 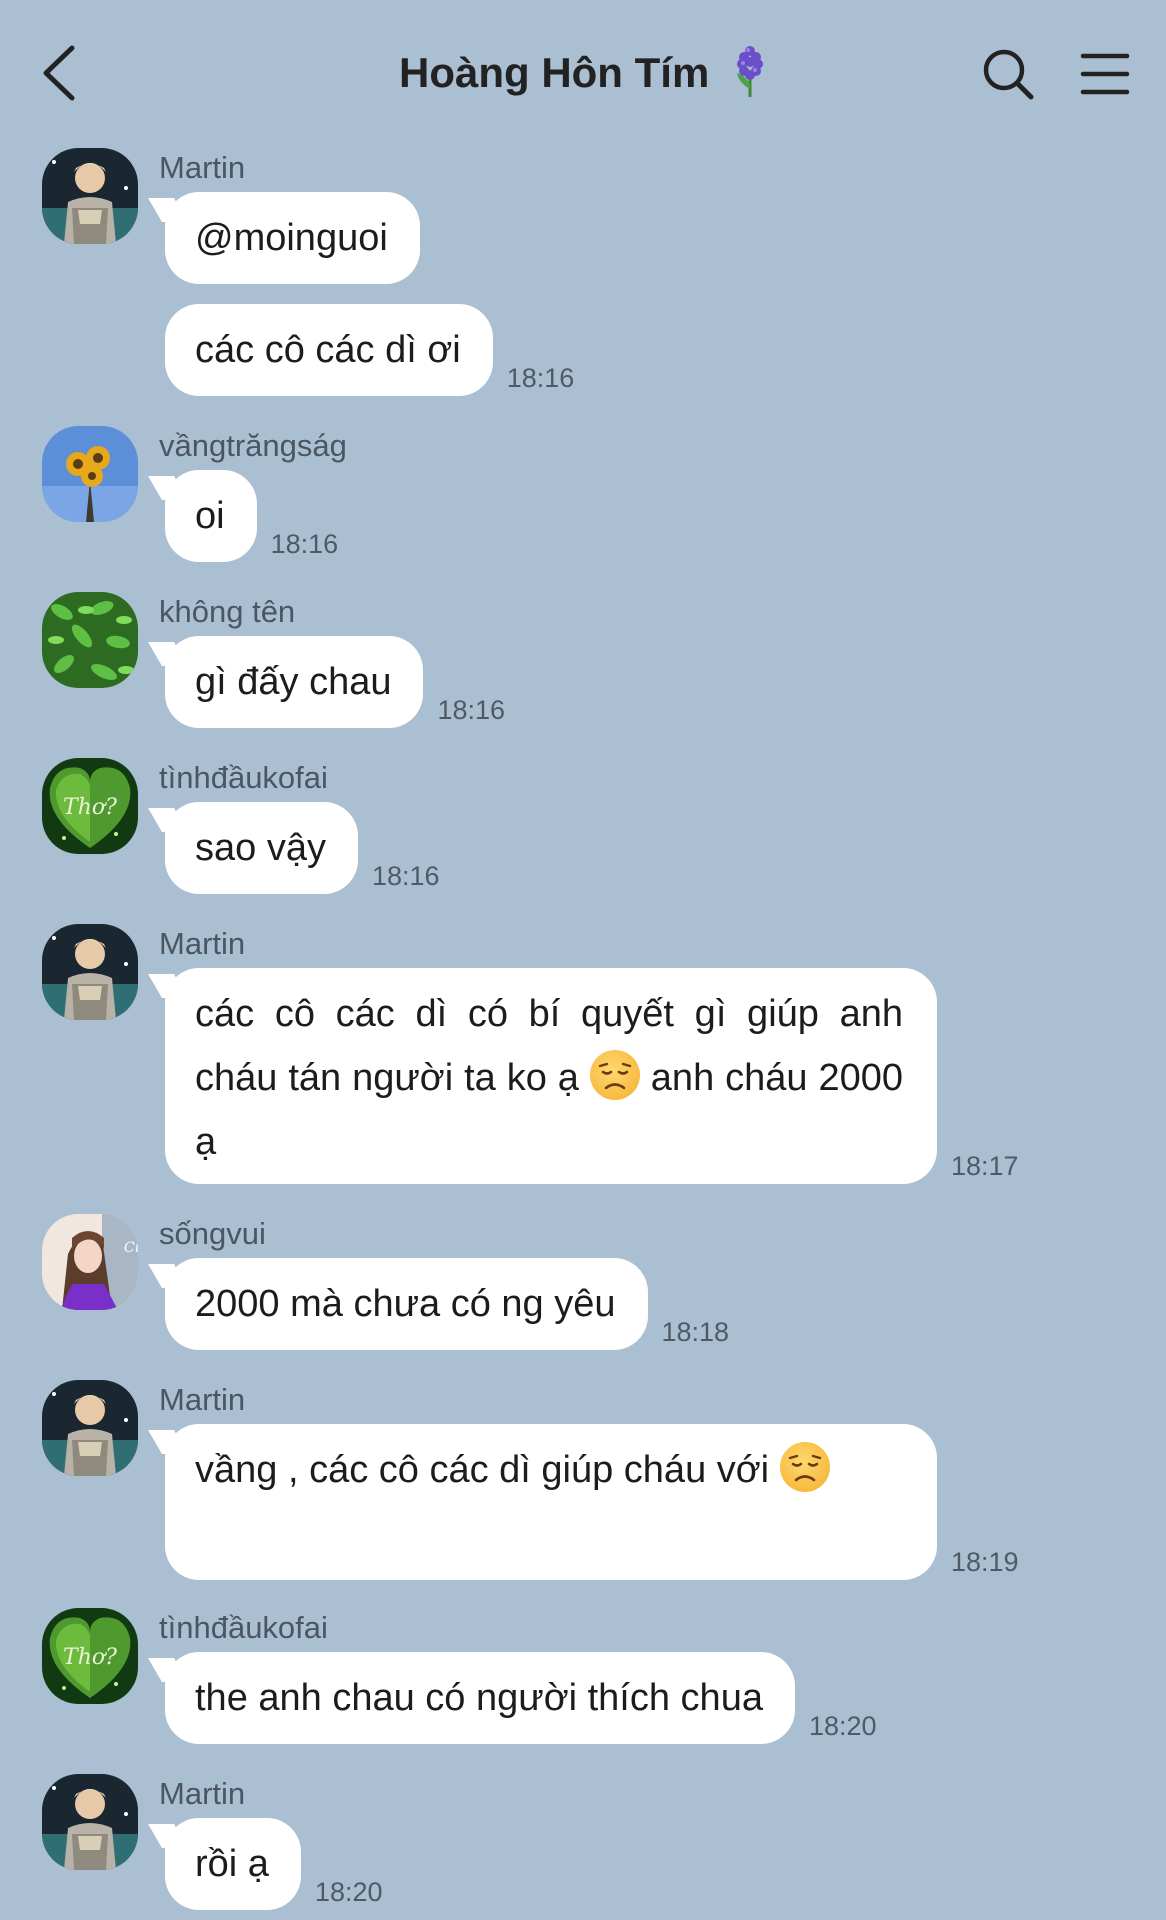 I want to click on message-bubble: the anh chau có người thích chua, so click(x=480, y=1698).